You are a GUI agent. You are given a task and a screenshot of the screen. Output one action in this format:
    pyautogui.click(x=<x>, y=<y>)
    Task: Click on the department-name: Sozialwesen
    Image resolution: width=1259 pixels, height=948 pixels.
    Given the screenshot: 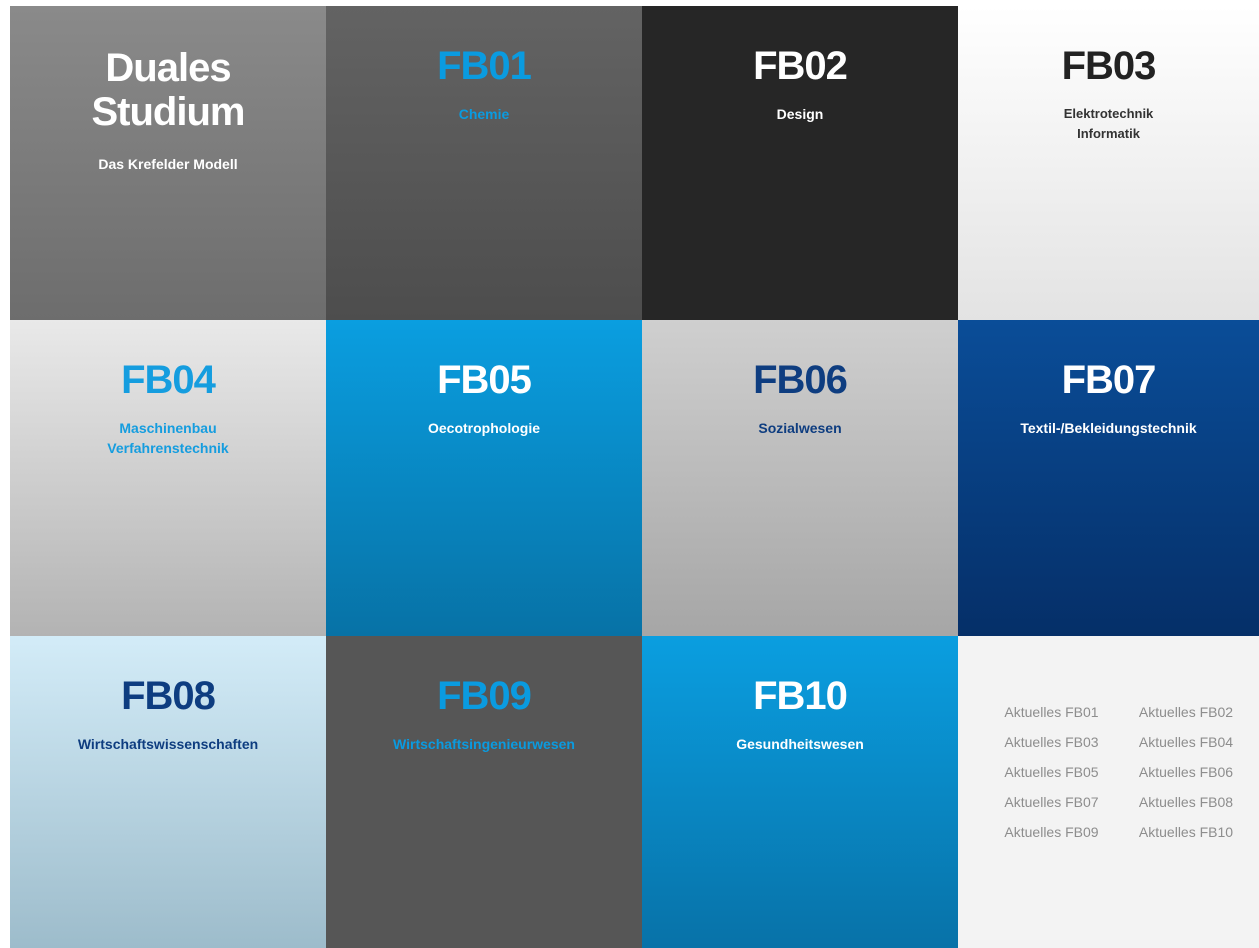 What is the action you would take?
    pyautogui.click(x=800, y=428)
    